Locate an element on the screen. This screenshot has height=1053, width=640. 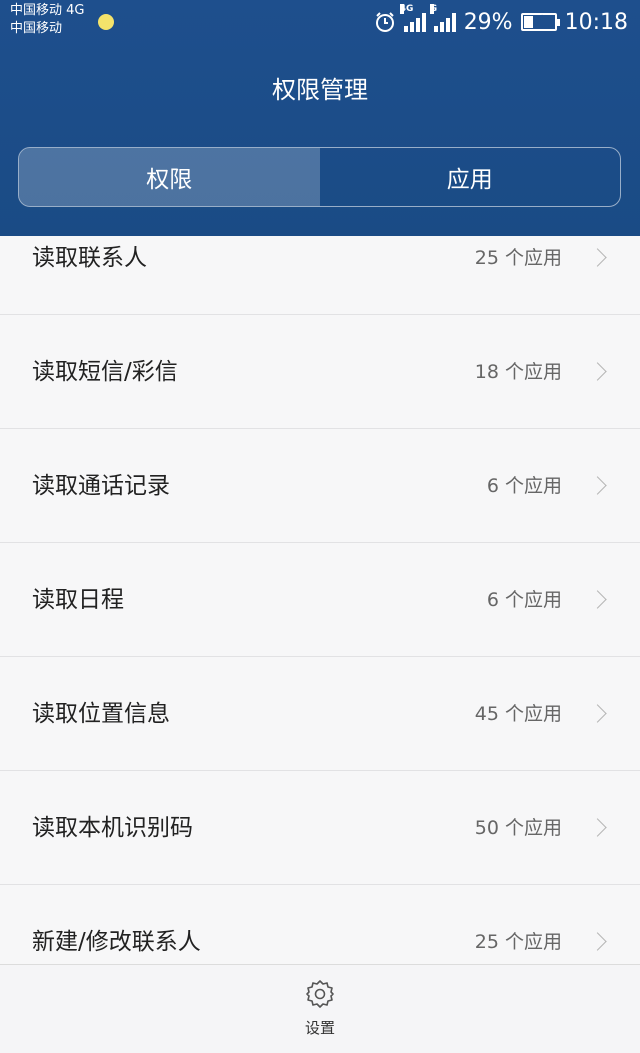
status-icons: 4G G 29% ⚡ 10:18 is located at coordinates (501, 21).